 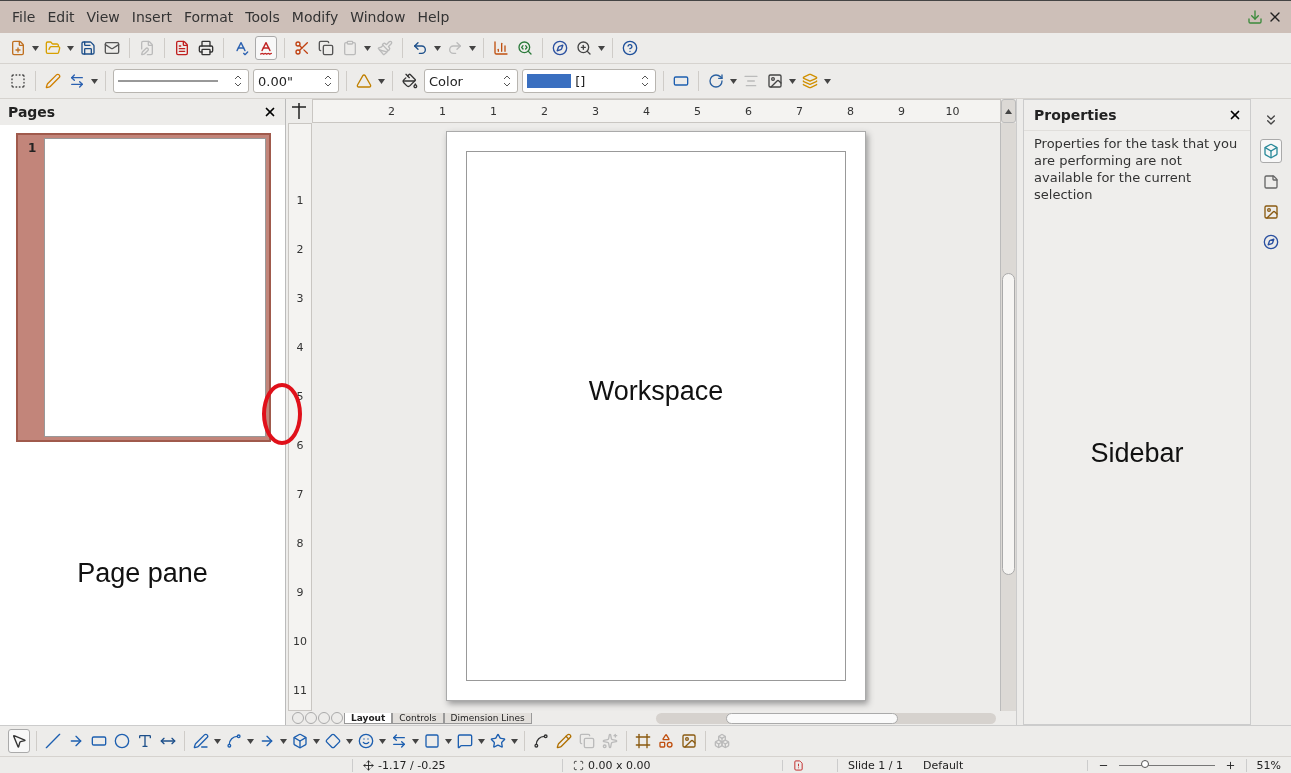 What do you see at coordinates (1268, 765) in the screenshot?
I see `zoom-readout: 51%` at bounding box center [1268, 765].